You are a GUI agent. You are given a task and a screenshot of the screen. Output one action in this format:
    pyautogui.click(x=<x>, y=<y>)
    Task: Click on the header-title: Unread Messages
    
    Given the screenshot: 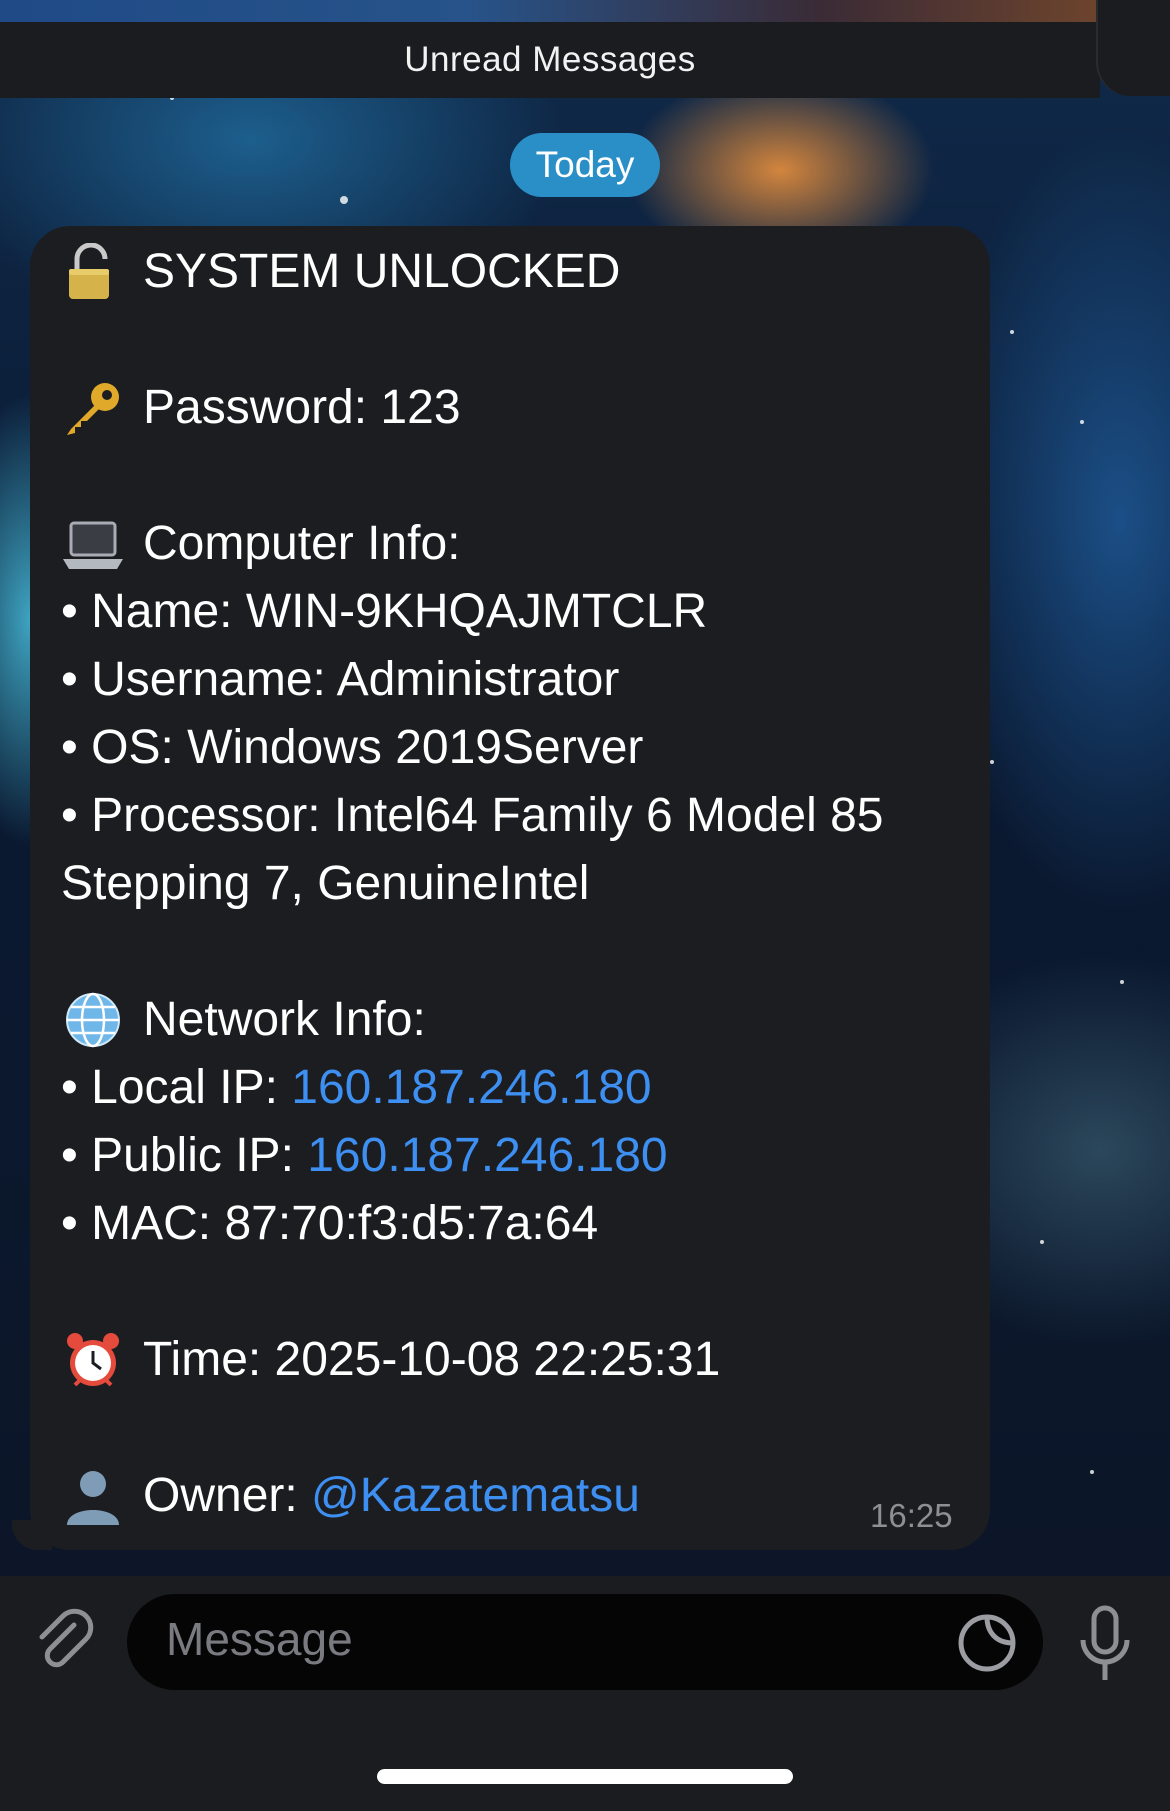 What is the action you would take?
    pyautogui.click(x=550, y=59)
    